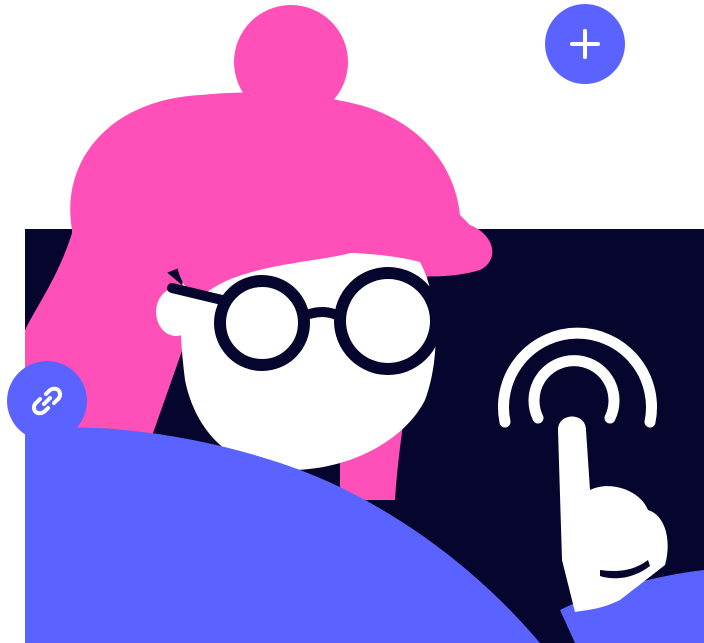 This screenshot has width=704, height=643. I want to click on add-button, so click(585, 44).